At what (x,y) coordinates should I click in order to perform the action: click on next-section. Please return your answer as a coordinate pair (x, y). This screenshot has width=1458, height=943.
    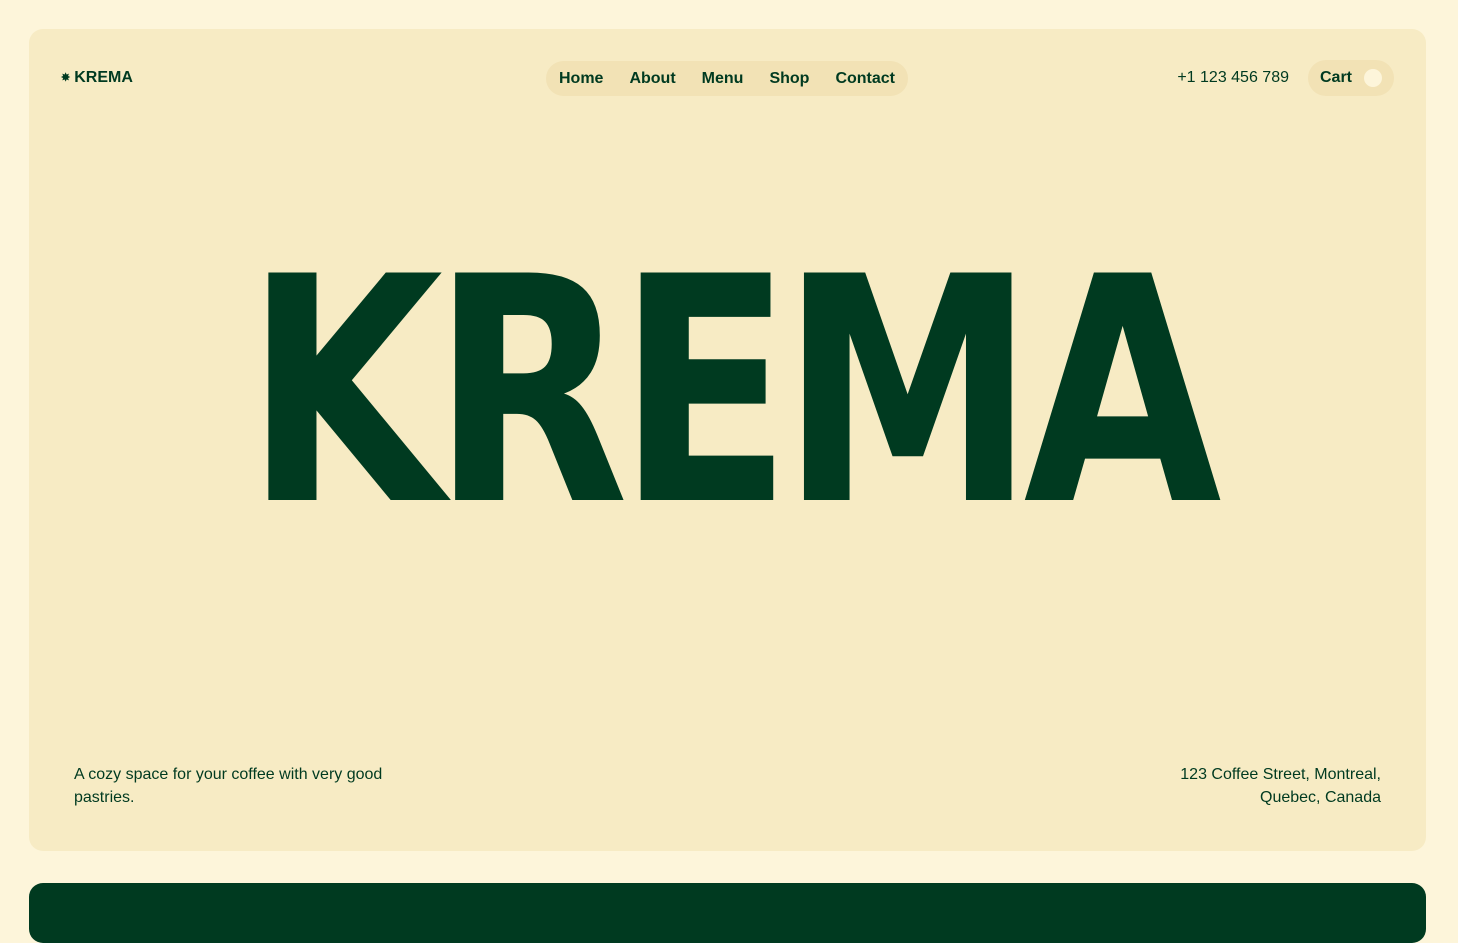
    Looking at the image, I should click on (727, 913).